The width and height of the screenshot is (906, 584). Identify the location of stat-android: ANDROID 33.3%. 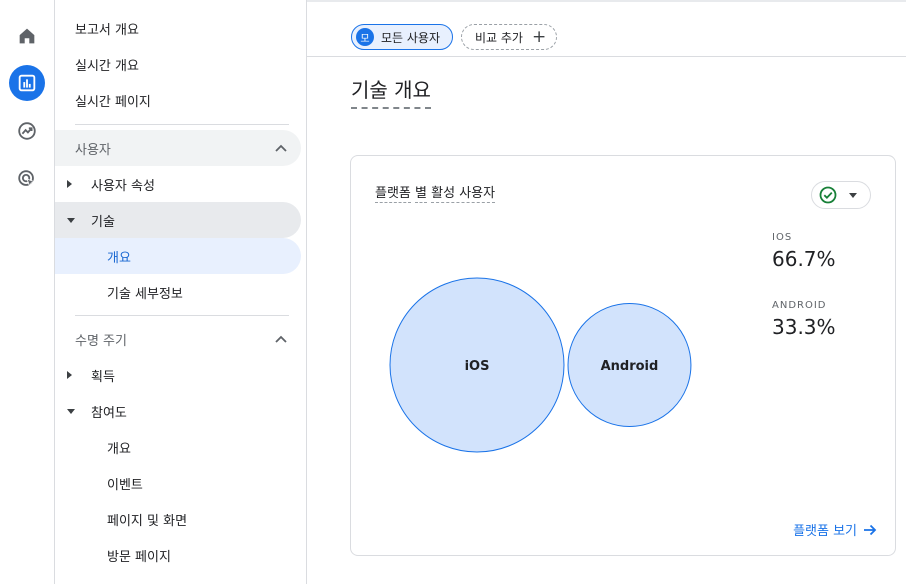
(804, 319).